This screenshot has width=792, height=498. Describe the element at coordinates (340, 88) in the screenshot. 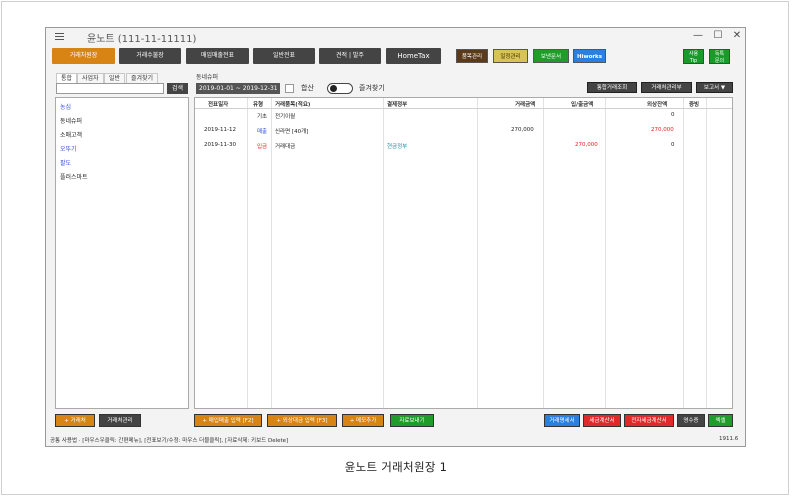

I see `favorite-toggle` at that location.